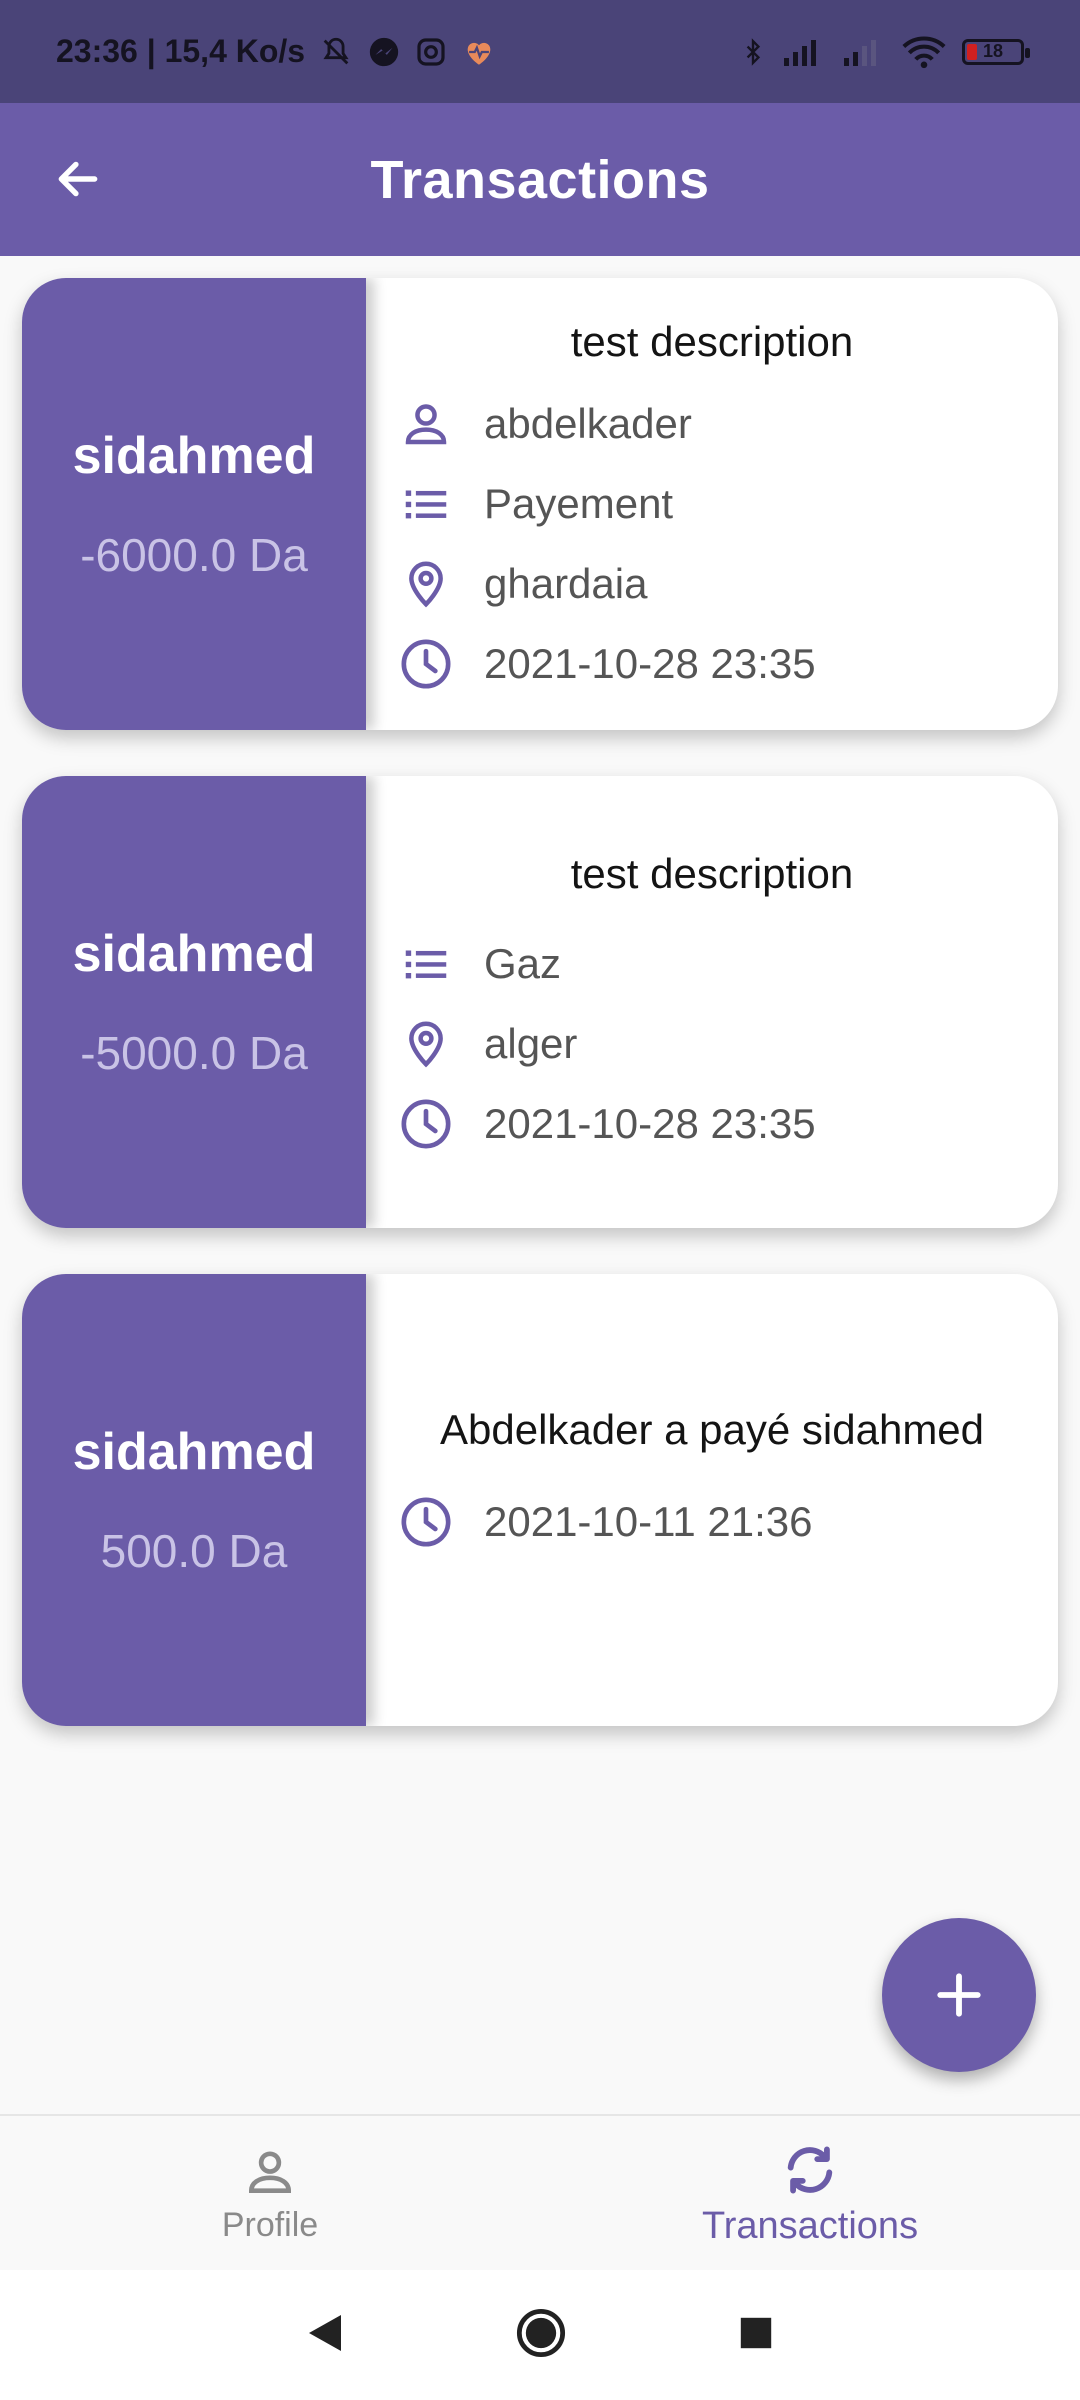  What do you see at coordinates (181, 51) in the screenshot?
I see `status-time-speed: 23:36 | 15,4 Ko/s` at bounding box center [181, 51].